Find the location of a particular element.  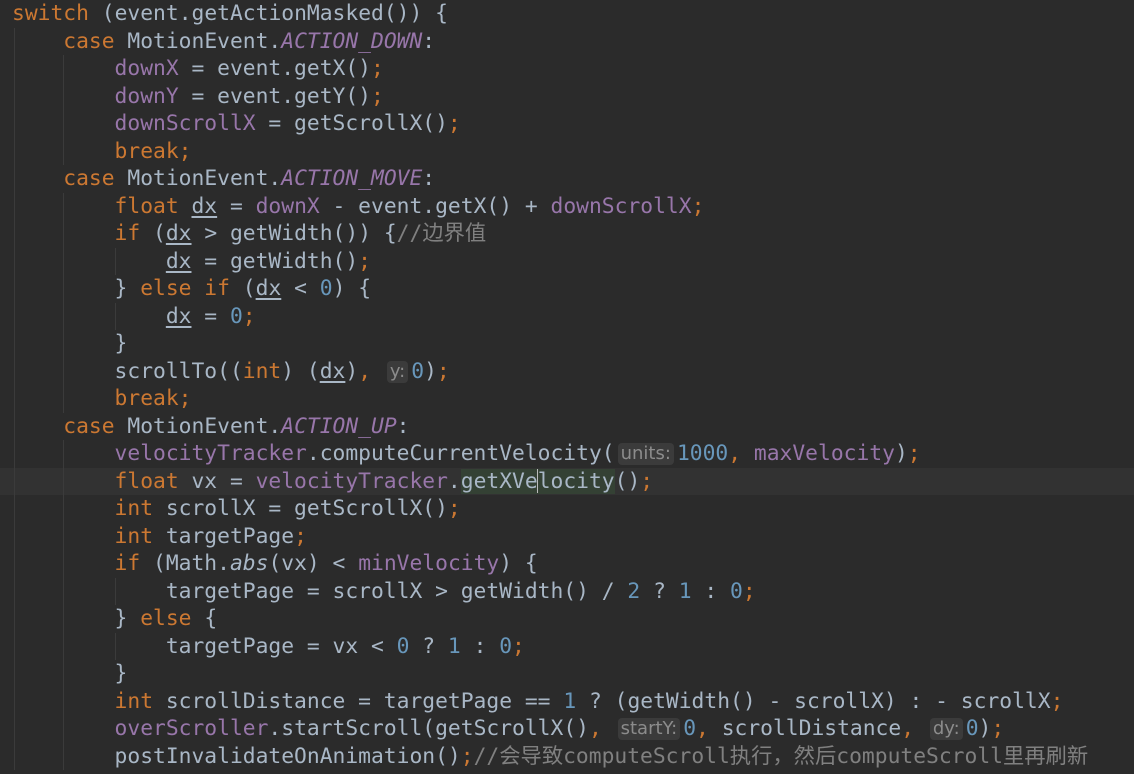

code-text: dx = getWidth(); is located at coordinates (268, 262).